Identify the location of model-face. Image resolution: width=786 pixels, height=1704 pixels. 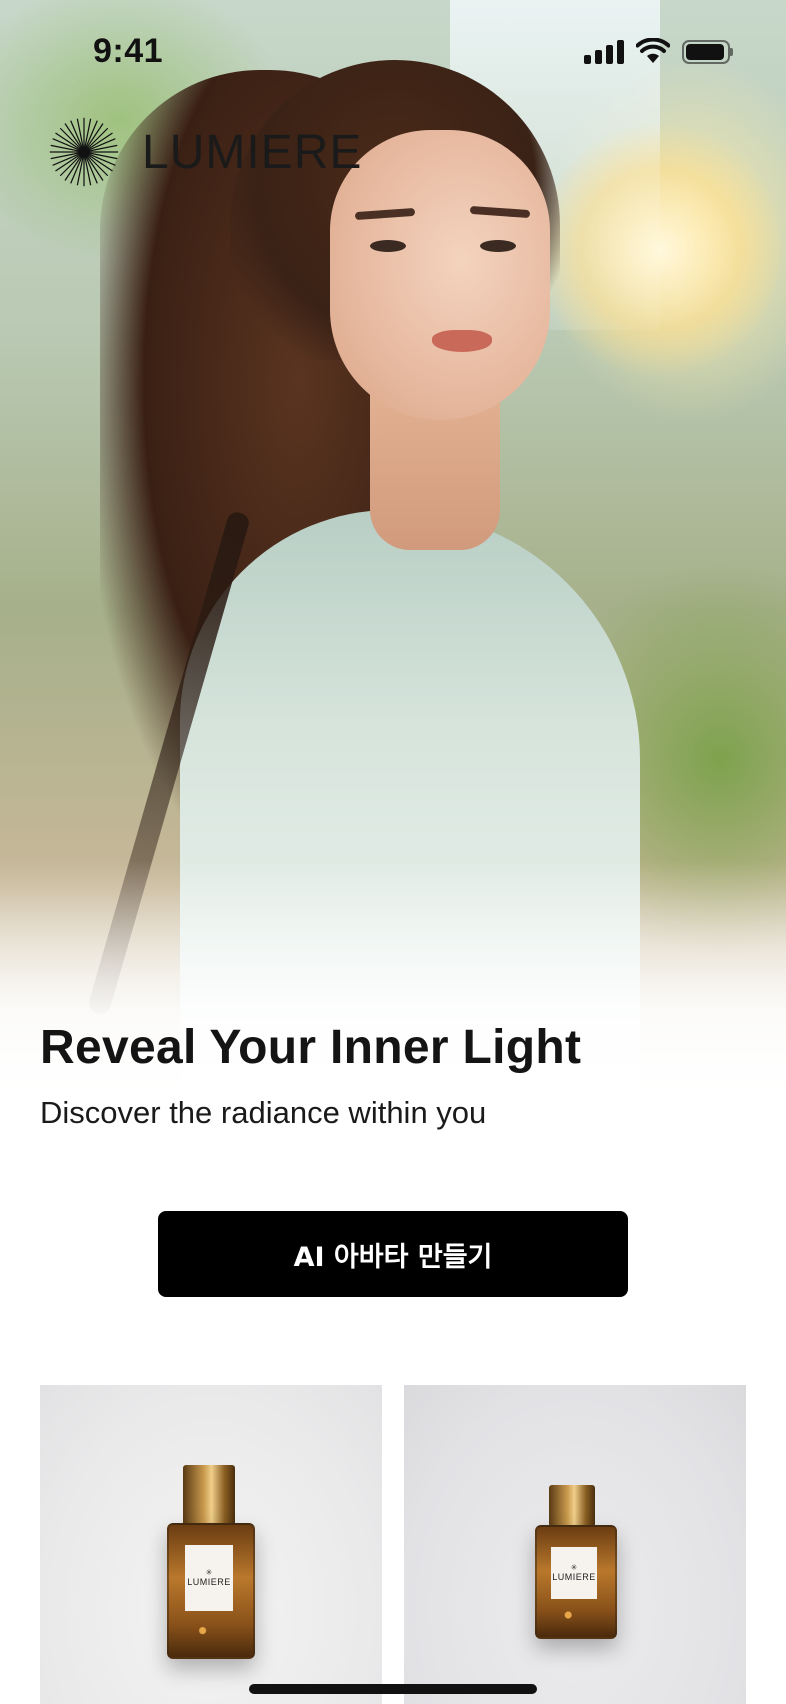
(440, 275).